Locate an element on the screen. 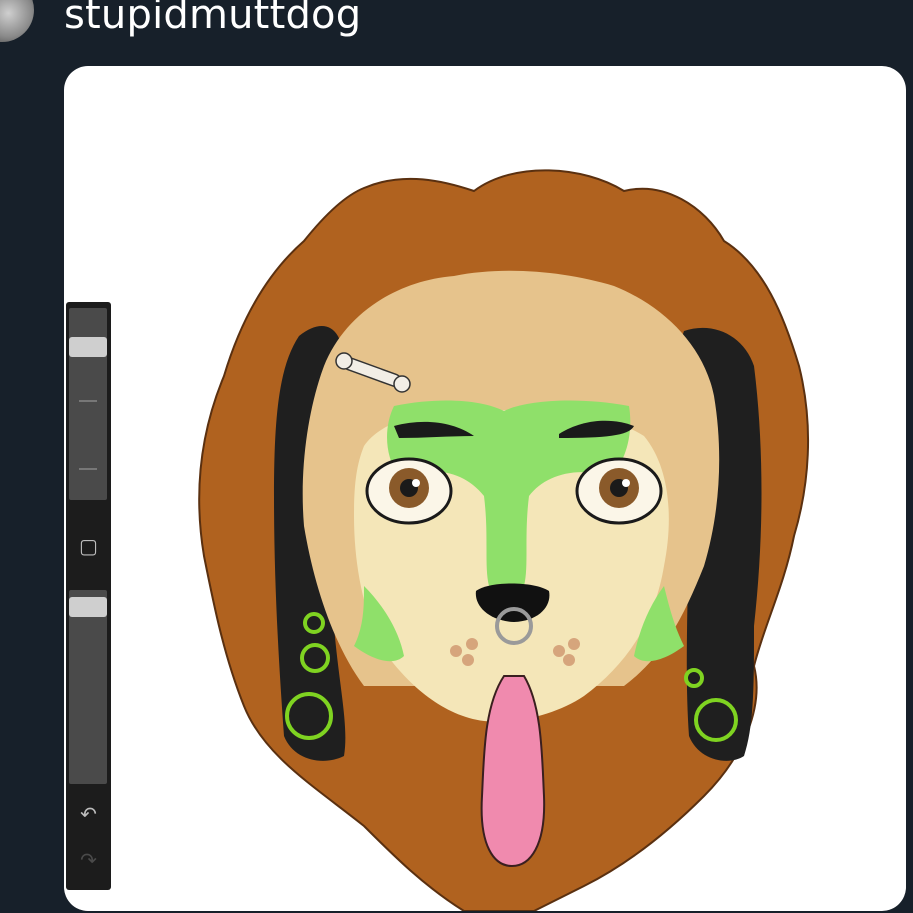 The height and width of the screenshot is (913, 913). redo-icon: ↷ is located at coordinates (88, 860).